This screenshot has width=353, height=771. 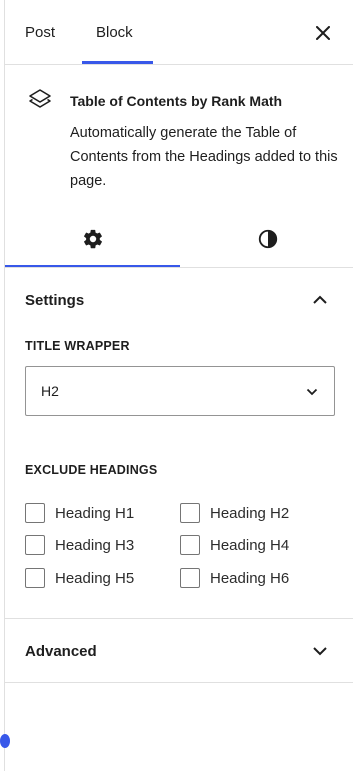 I want to click on title-wrapper-value: H2, so click(x=50, y=391).